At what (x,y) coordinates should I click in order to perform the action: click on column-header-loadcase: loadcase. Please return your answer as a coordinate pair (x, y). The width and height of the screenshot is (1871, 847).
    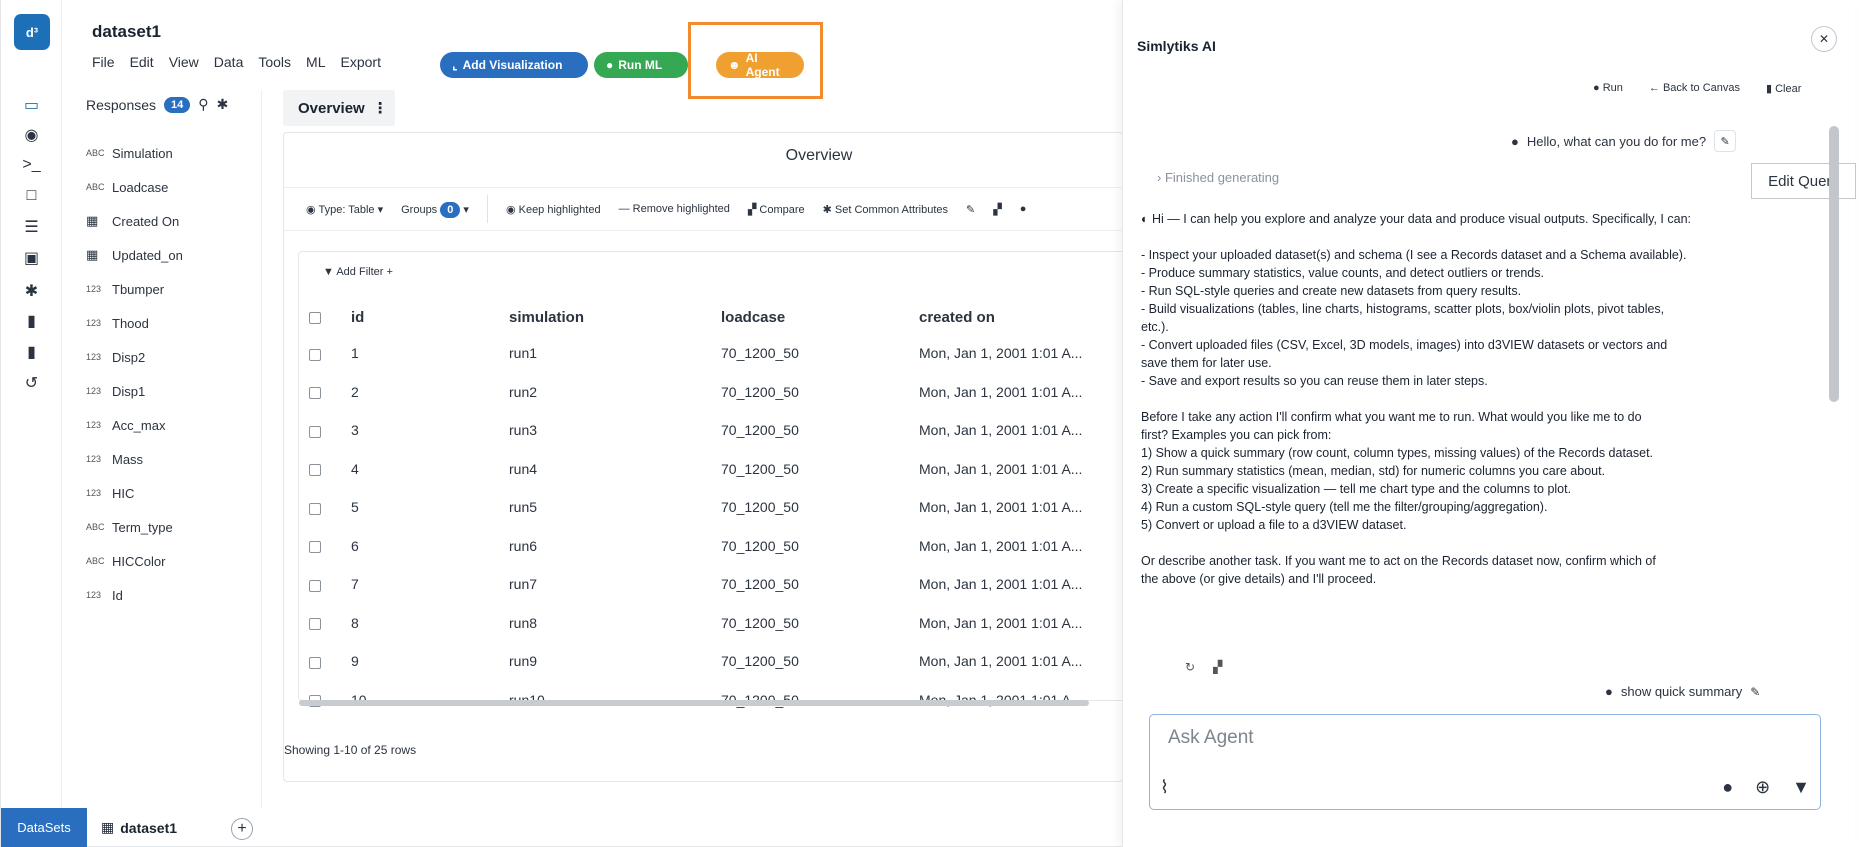
    Looking at the image, I should click on (820, 317).